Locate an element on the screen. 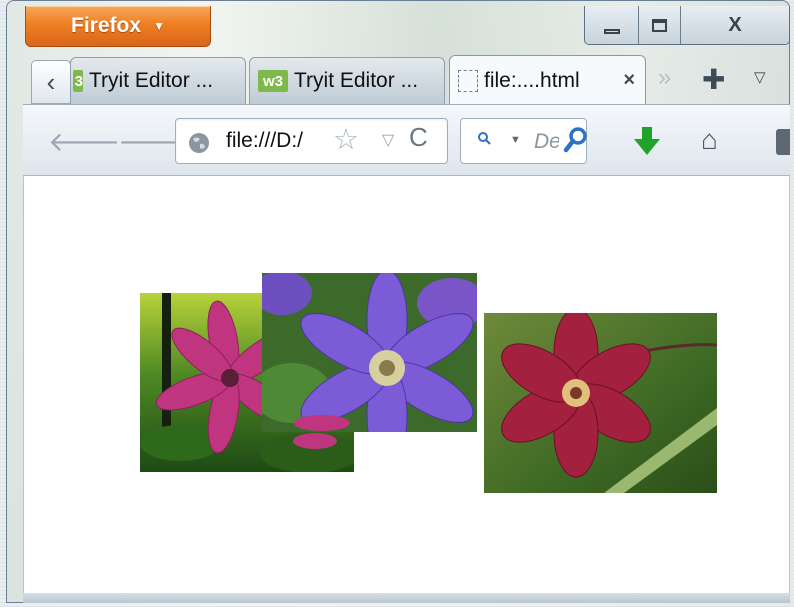 Image resolution: width=794 pixels, height=607 pixels. home-button: ⌂ is located at coordinates (709, 140).